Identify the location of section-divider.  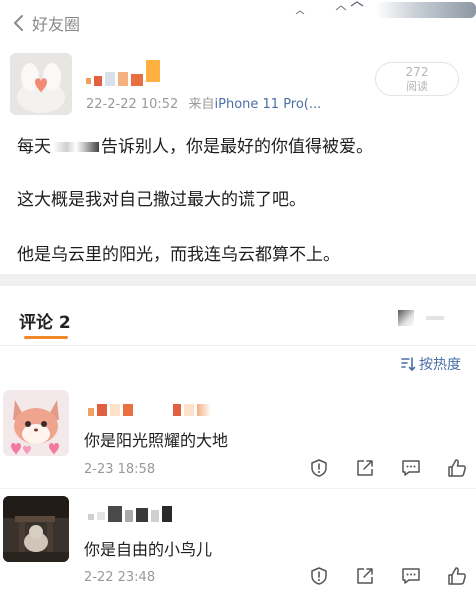
(238, 280).